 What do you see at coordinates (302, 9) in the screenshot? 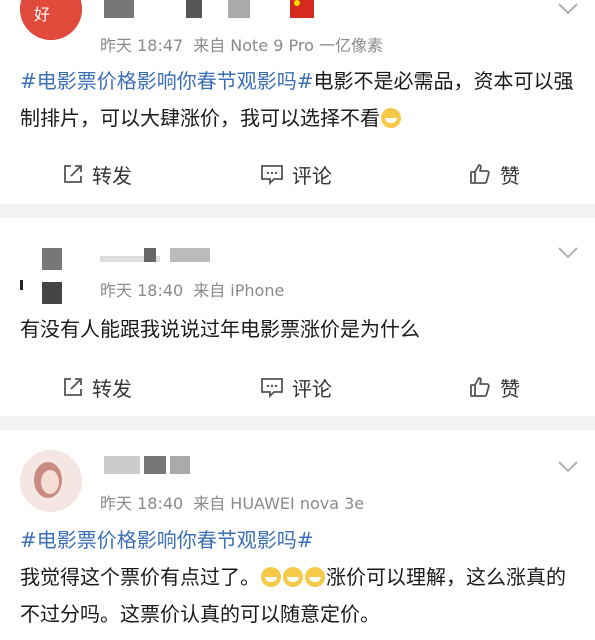
I see `vip-flag-icon` at bounding box center [302, 9].